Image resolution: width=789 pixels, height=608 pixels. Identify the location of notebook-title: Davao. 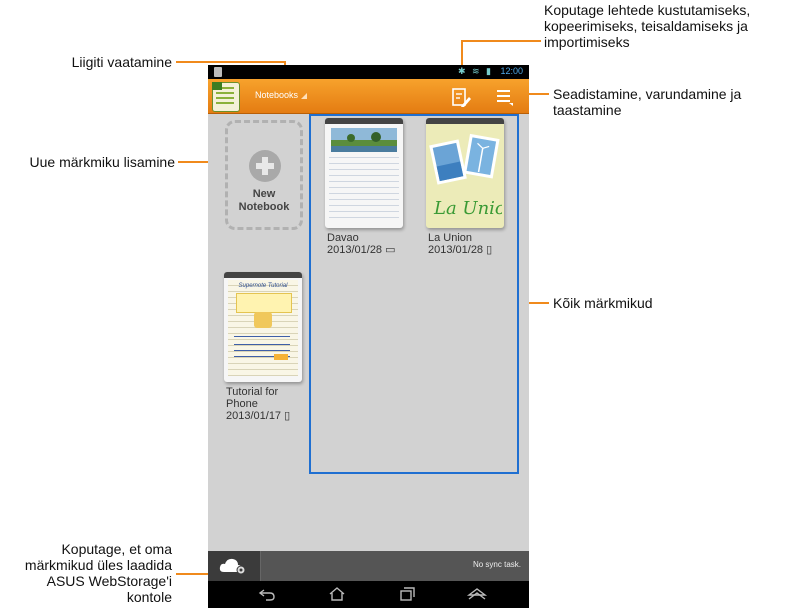
(343, 238).